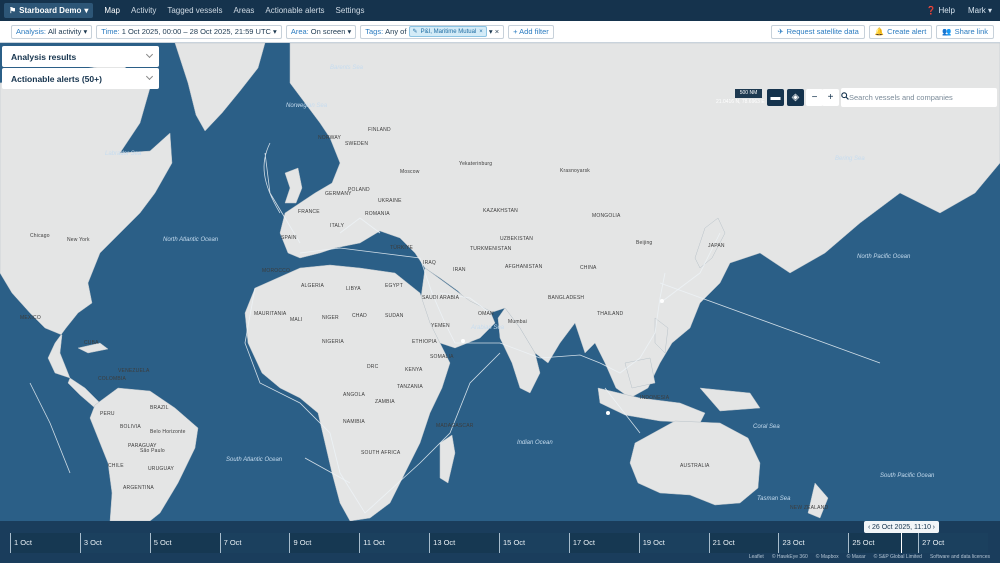  What do you see at coordinates (307, 106) in the screenshot?
I see `ocean-label: Norwegian Sea` at bounding box center [307, 106].